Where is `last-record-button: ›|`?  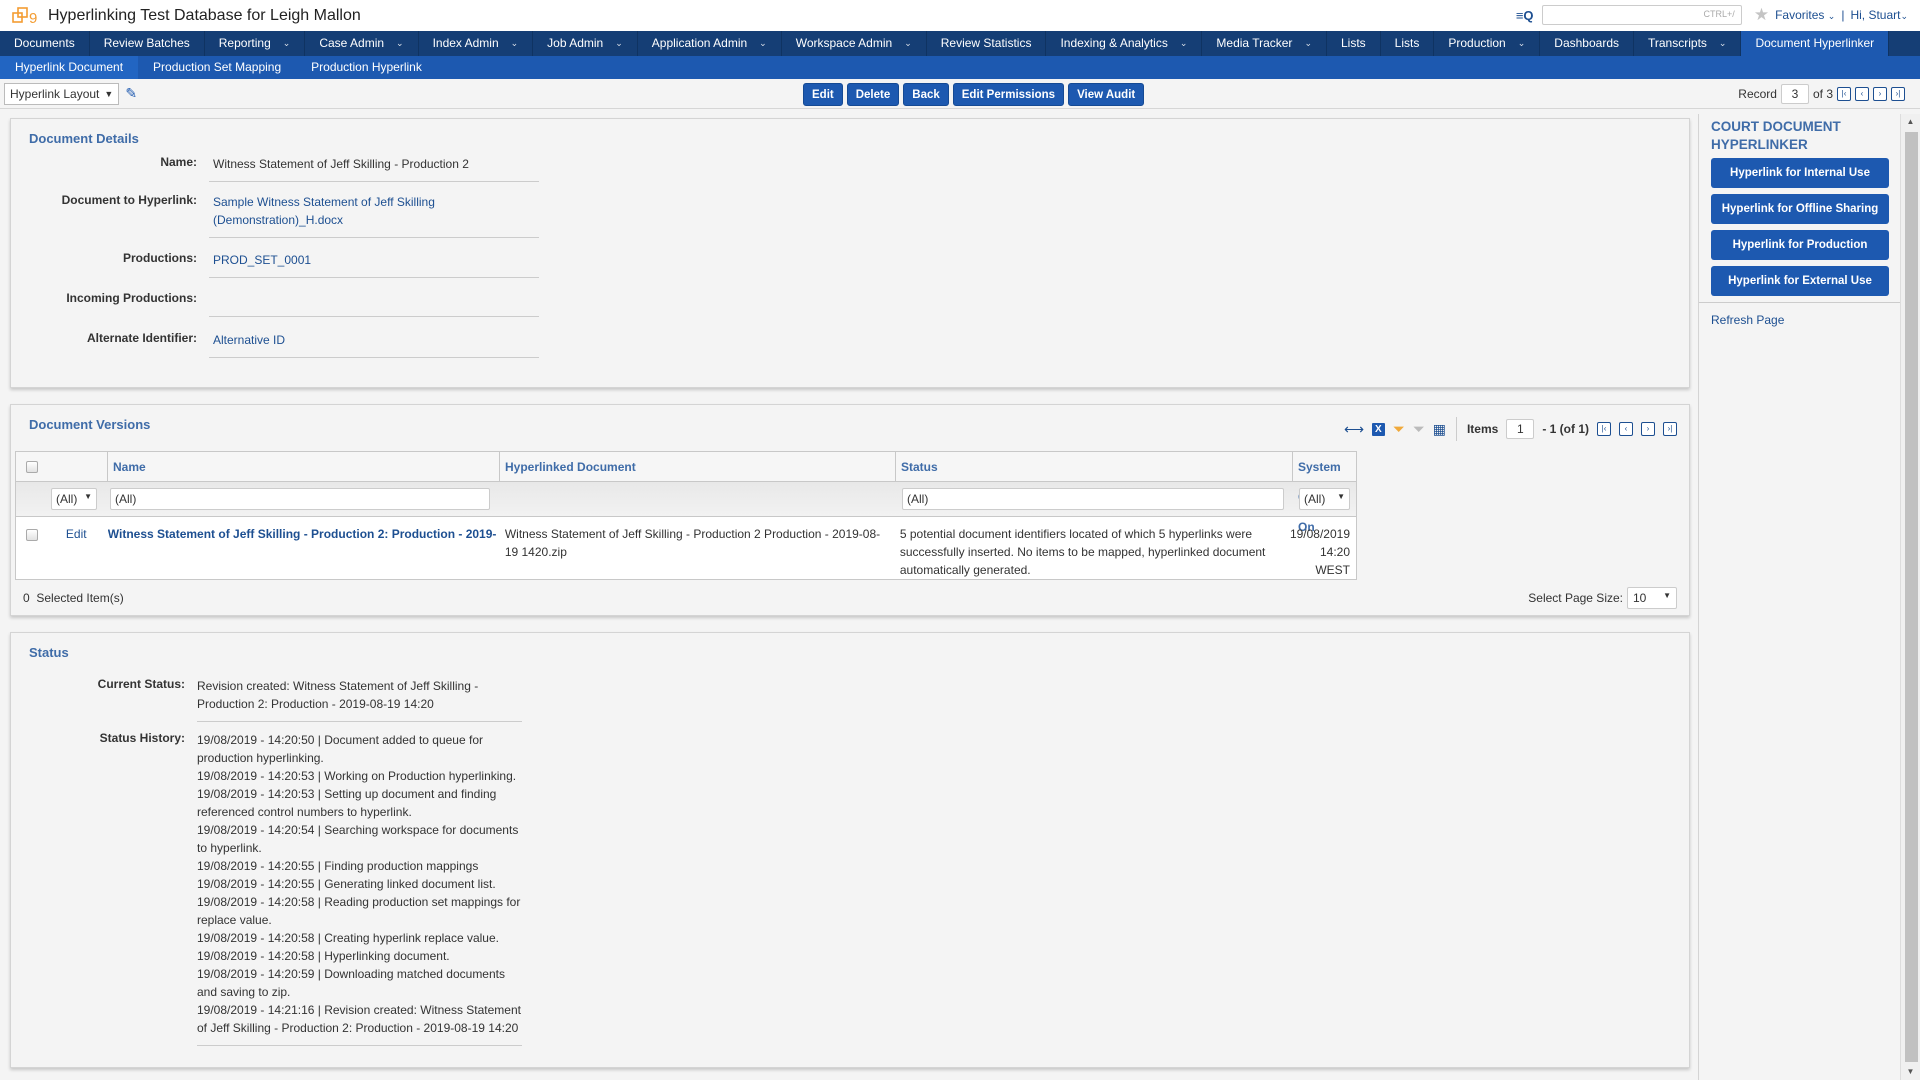 last-record-button: ›| is located at coordinates (1898, 94).